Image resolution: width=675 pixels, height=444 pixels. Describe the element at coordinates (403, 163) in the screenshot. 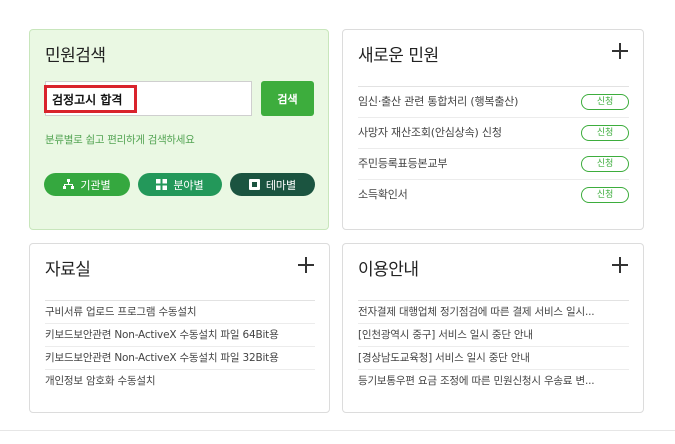

I see `list-item-label: 주민등록표등본교부` at that location.